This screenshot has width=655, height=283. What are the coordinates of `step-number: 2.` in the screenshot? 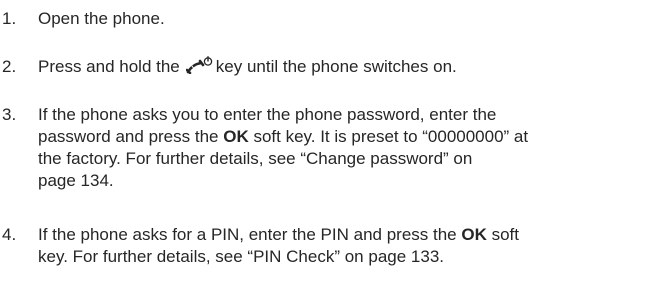 It's located at (9, 66).